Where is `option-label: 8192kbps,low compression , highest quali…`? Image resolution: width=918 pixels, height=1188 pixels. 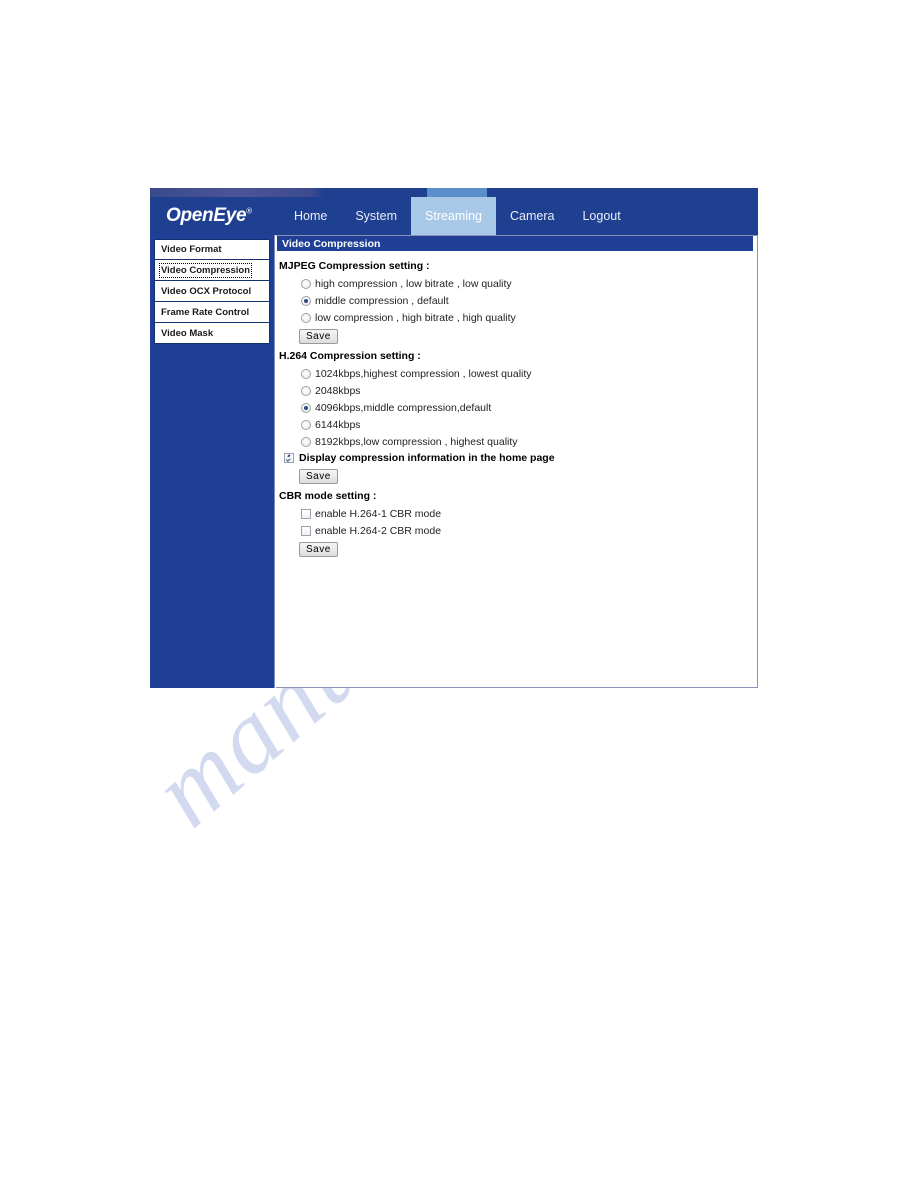
option-label: 8192kbps,low compression , highest quali… is located at coordinates (416, 441).